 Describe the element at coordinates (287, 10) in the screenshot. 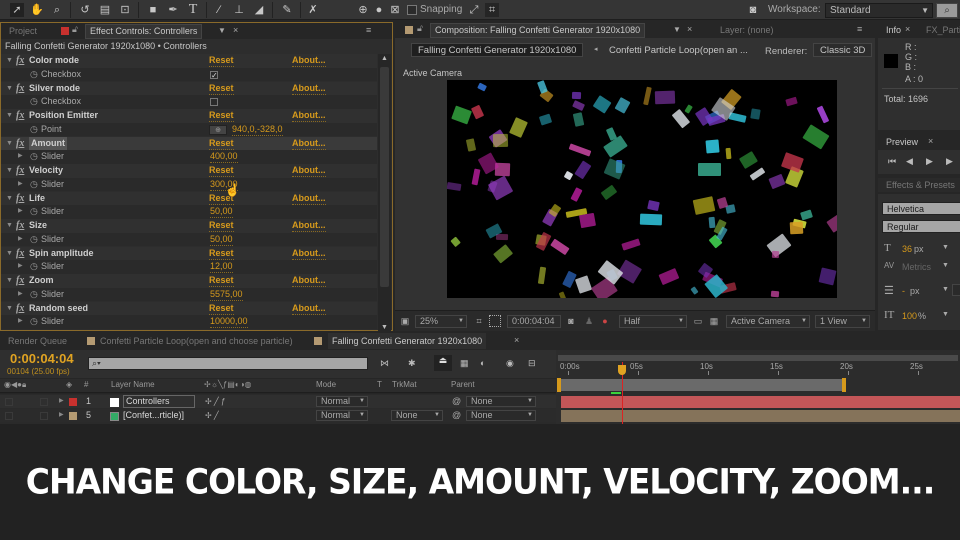

I see `roto-brush-tool-icon: ✎` at that location.